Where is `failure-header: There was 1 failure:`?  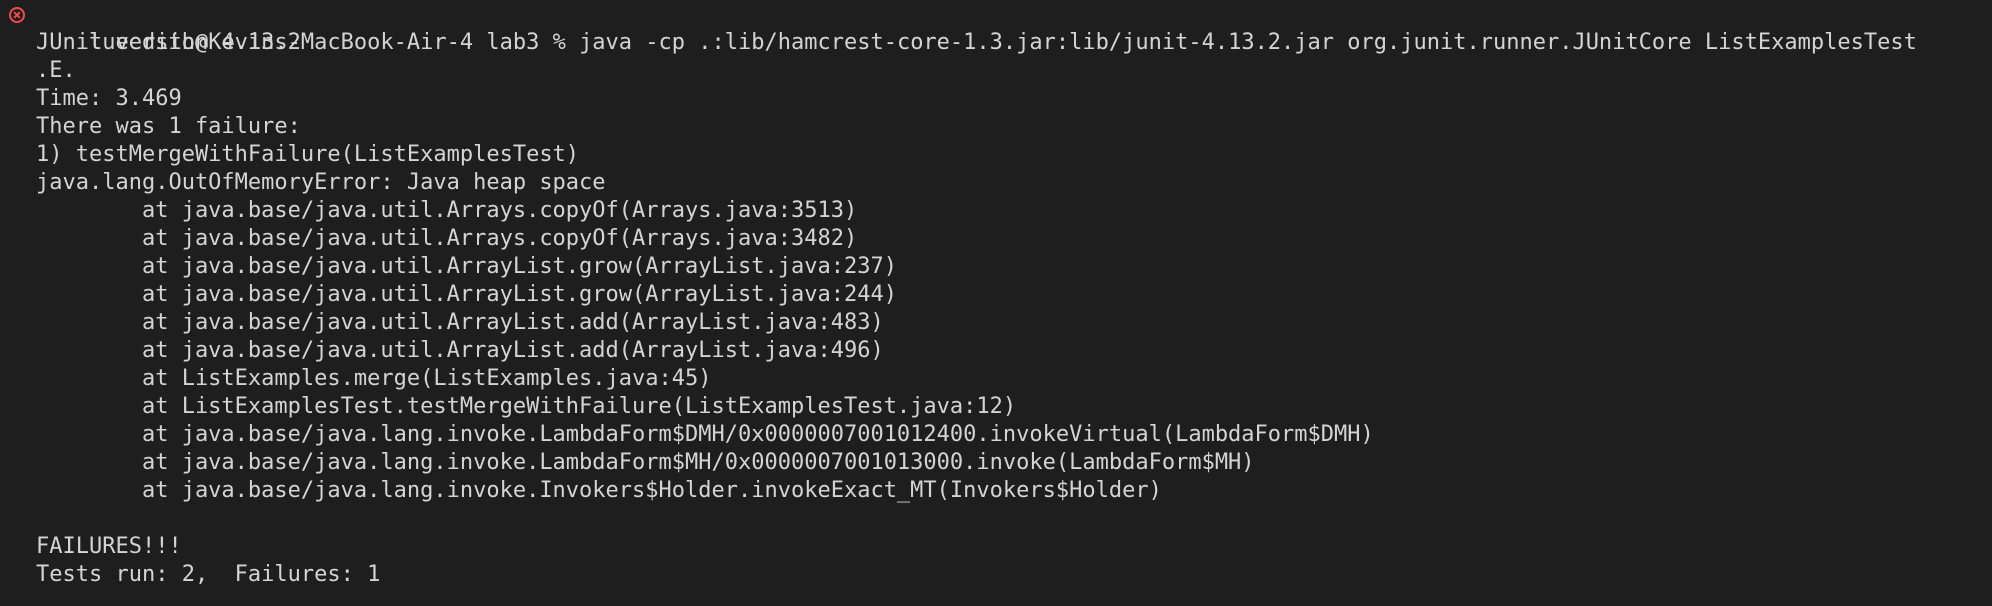
failure-header: There was 1 failure: is located at coordinates (168, 126).